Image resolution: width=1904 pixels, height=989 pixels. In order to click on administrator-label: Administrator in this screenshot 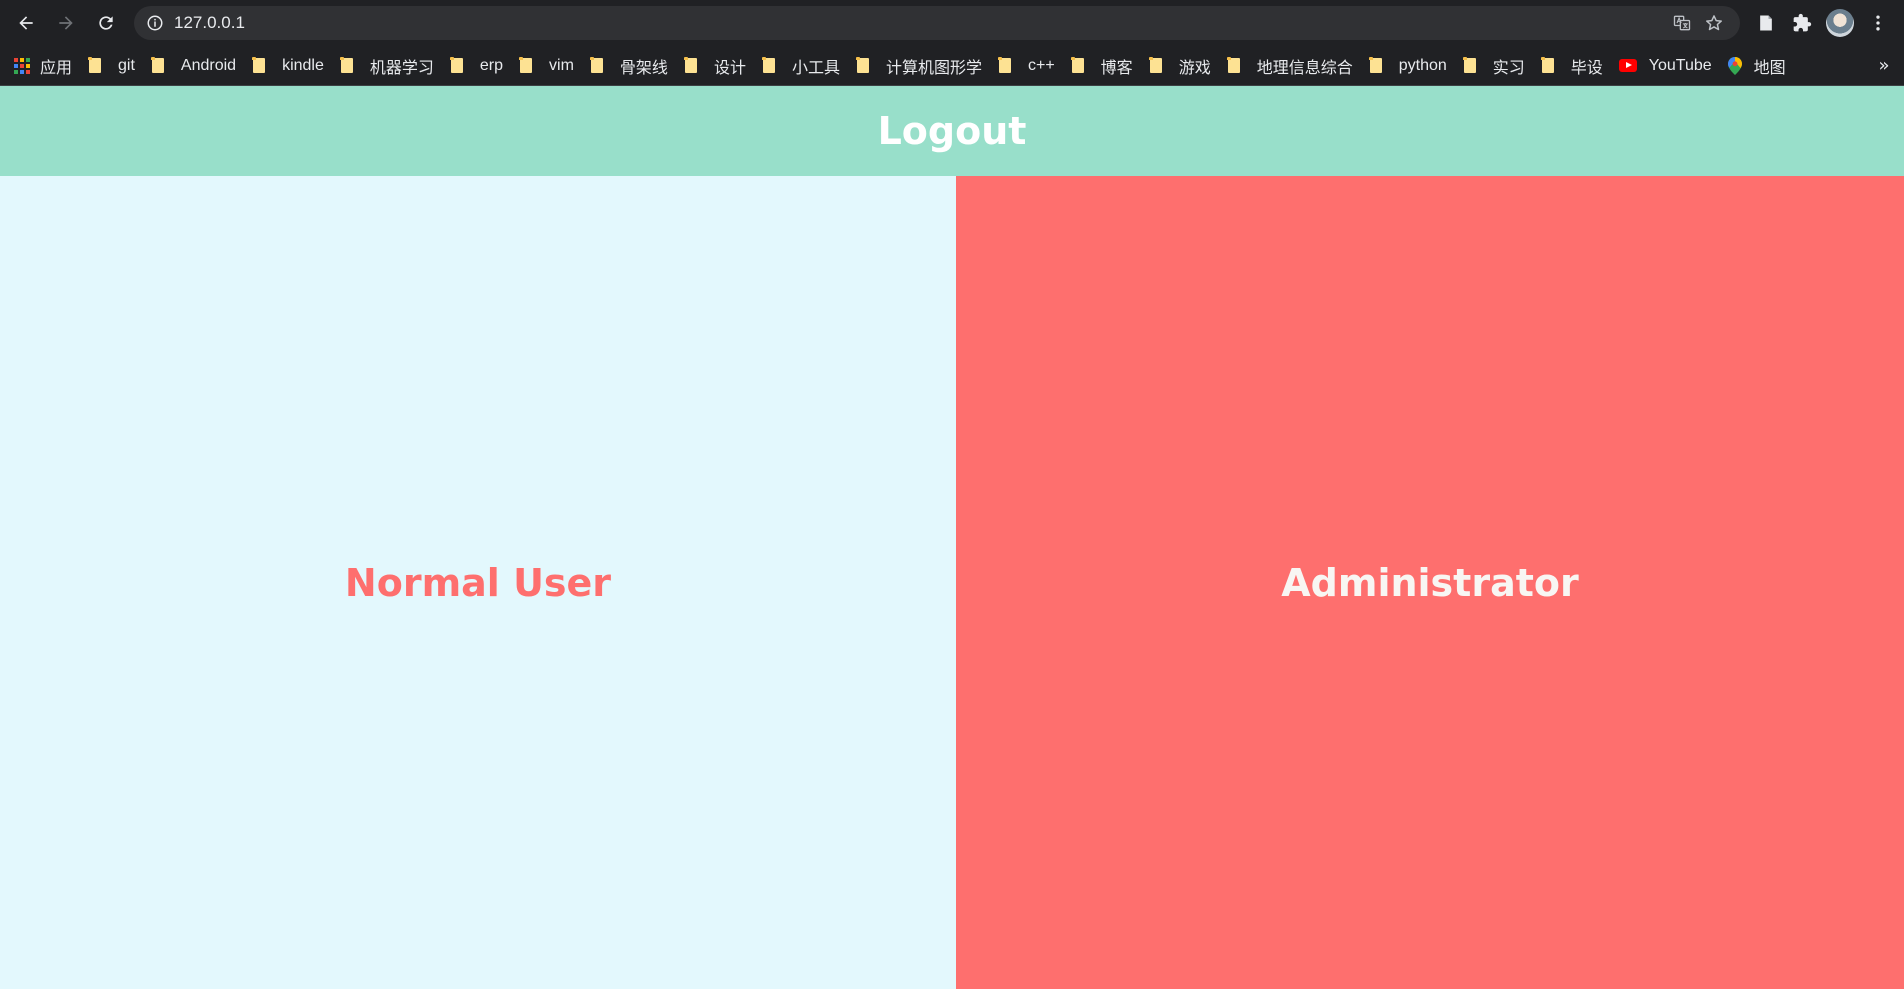, I will do `click(1430, 582)`.